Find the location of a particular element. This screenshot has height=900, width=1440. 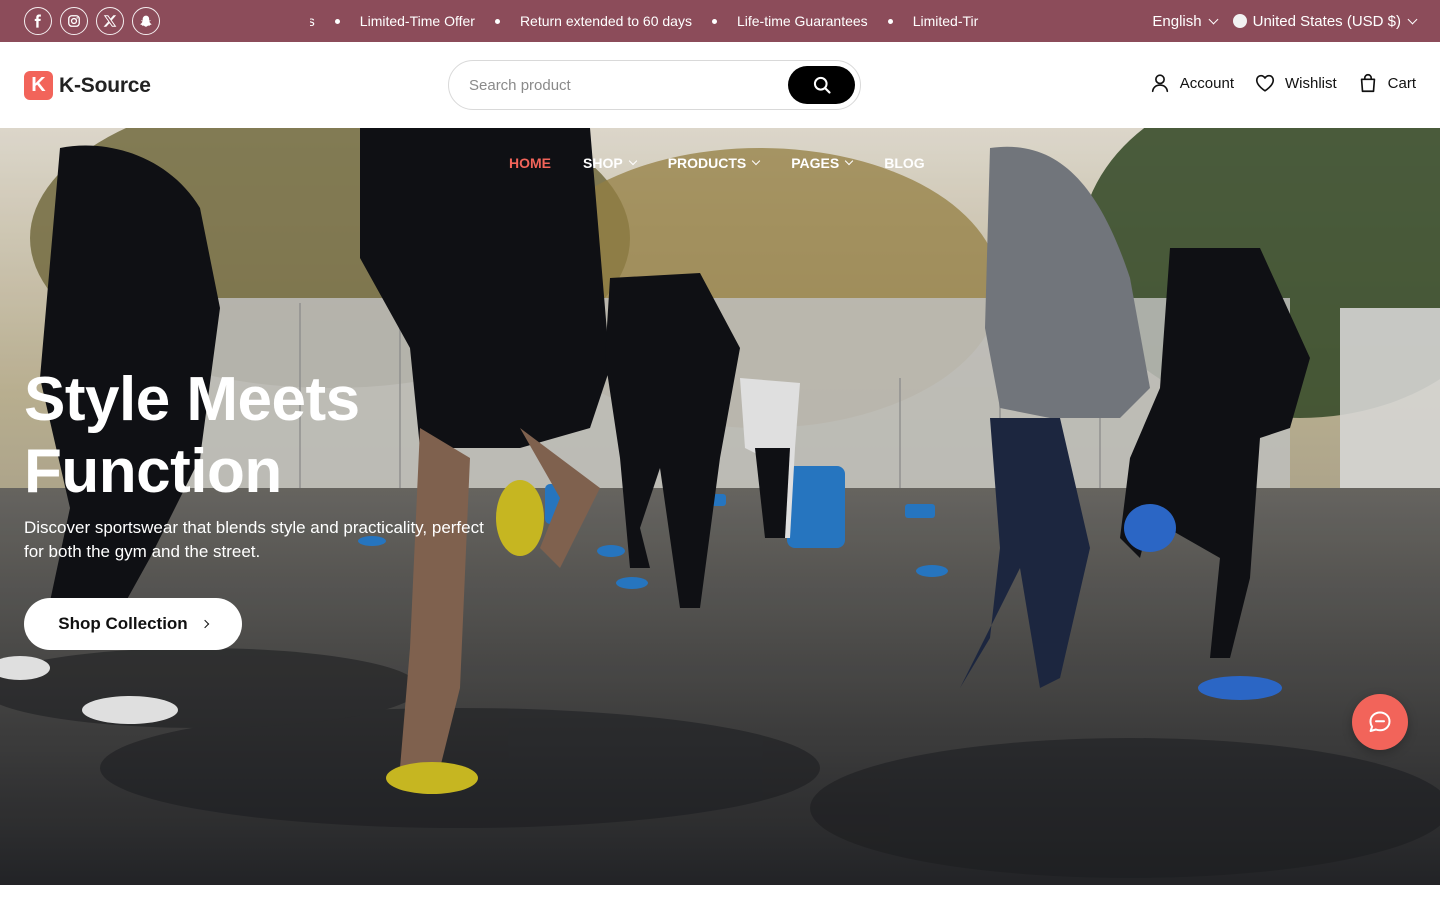

search-icon is located at coordinates (822, 85).